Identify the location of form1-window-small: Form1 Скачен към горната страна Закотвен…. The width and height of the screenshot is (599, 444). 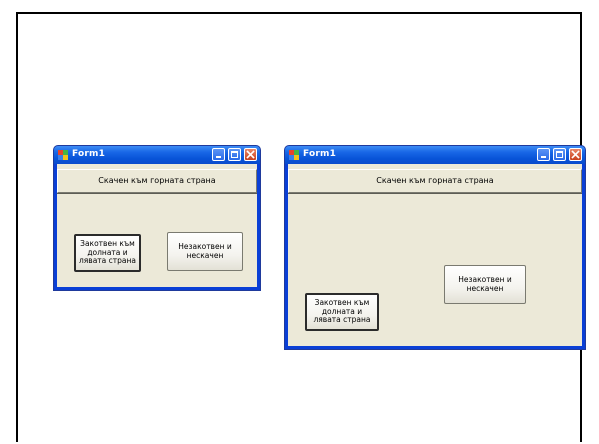
(157, 218).